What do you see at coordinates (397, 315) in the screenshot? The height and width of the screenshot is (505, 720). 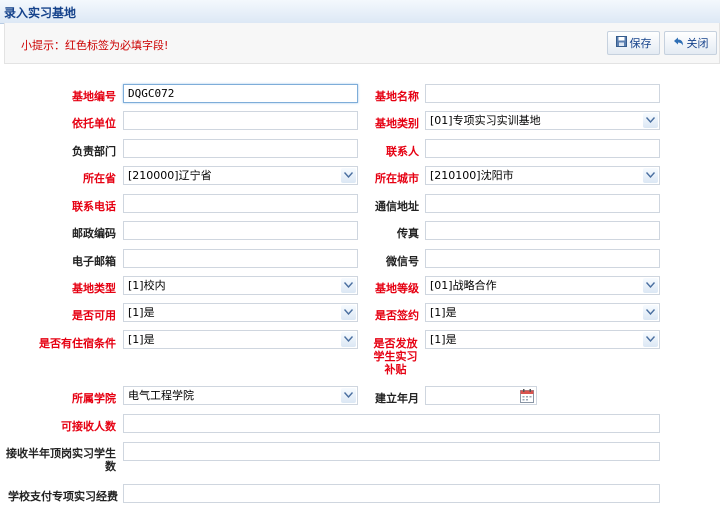 I see `signed-label: 是否签约` at bounding box center [397, 315].